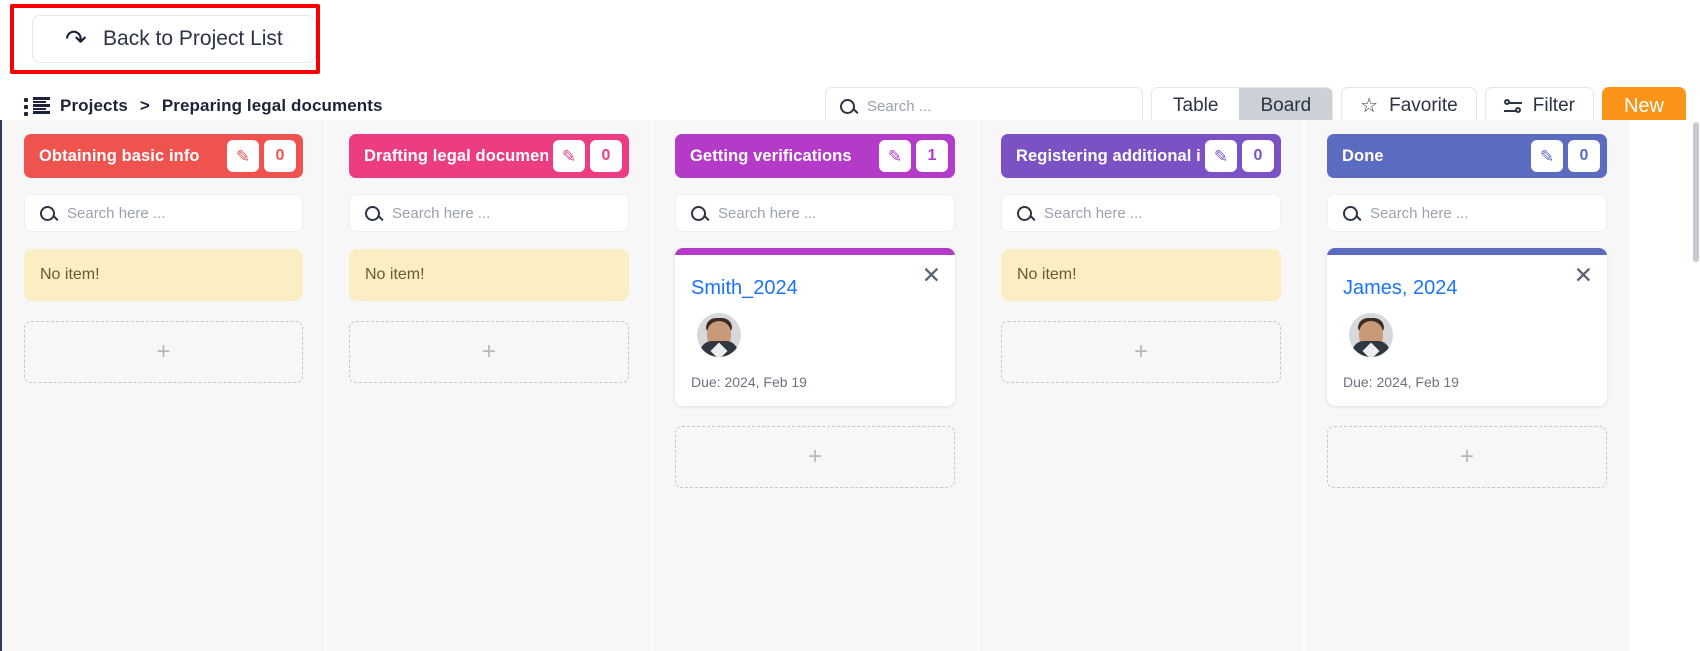  Describe the element at coordinates (272, 105) in the screenshot. I see `breadcrumb-current: Preparing legal documents` at that location.